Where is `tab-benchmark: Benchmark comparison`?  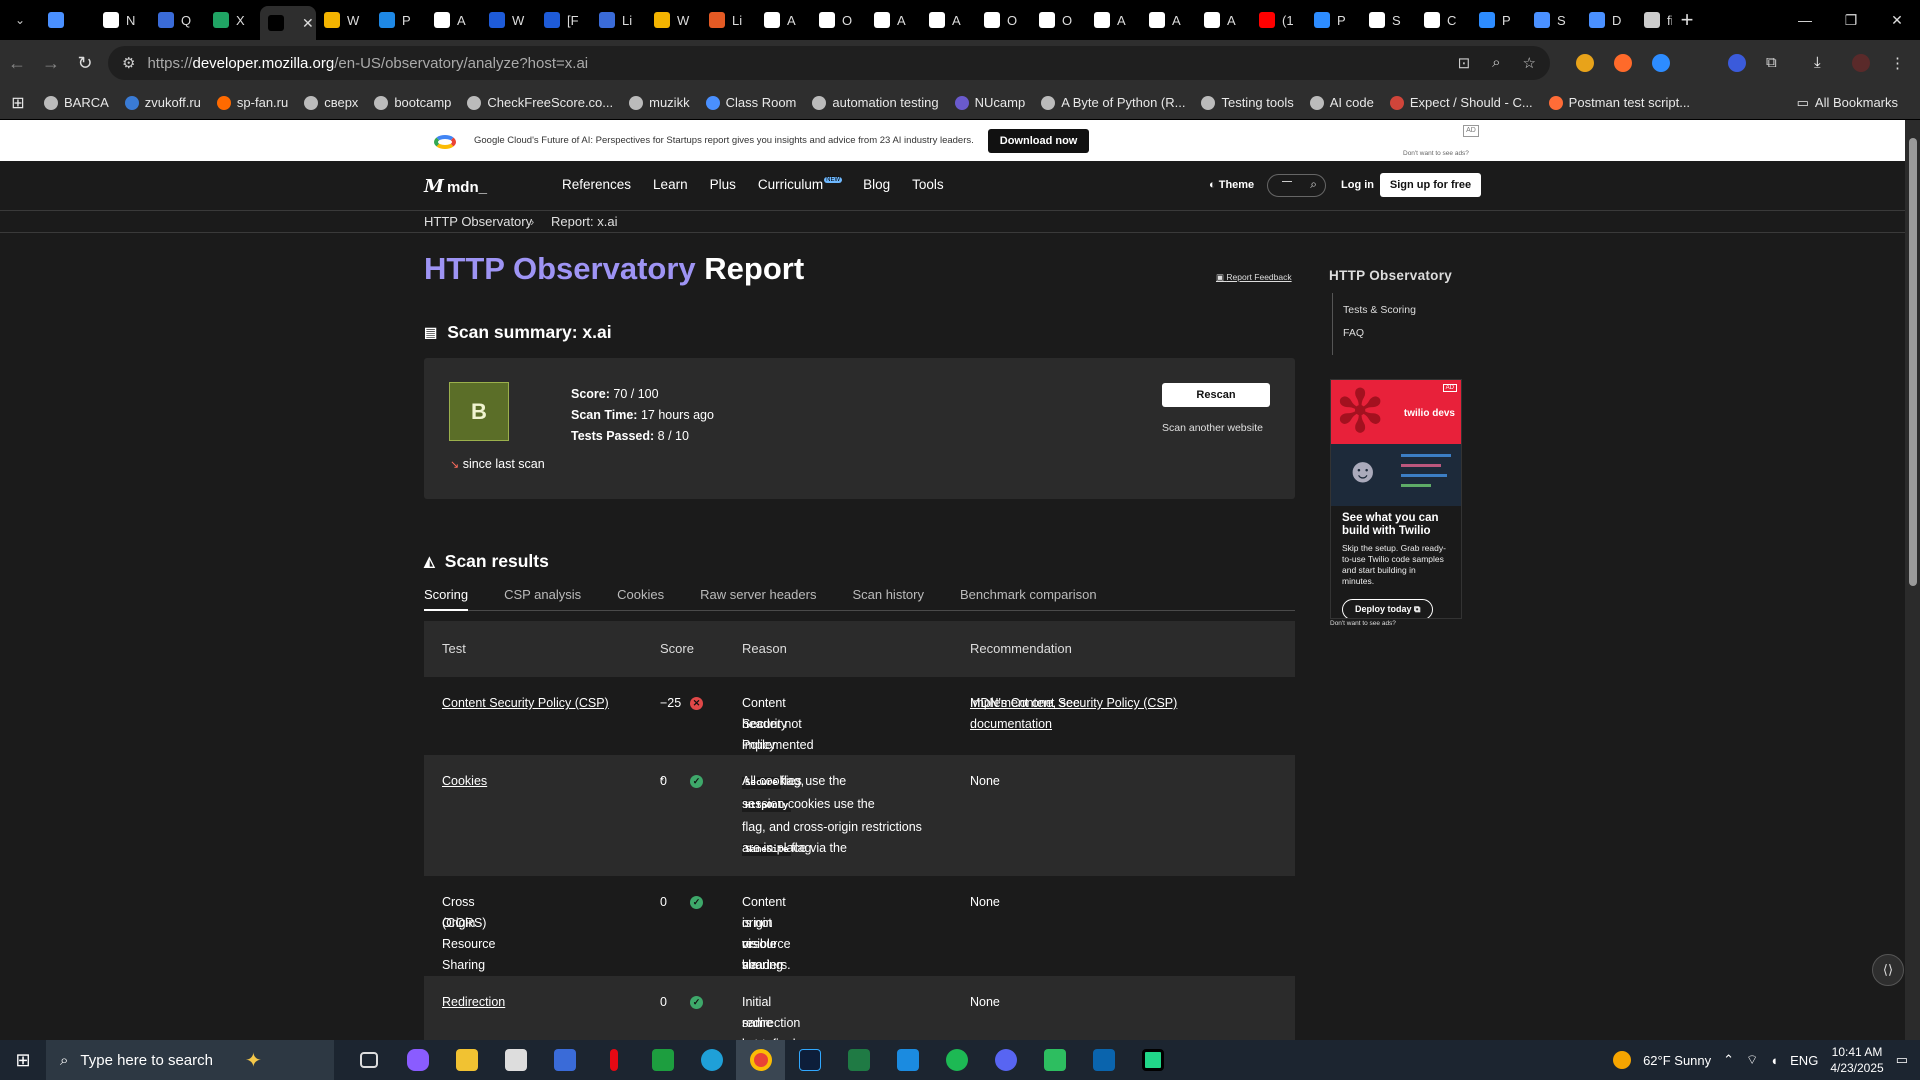
tab-benchmark: Benchmark comparison is located at coordinates (1028, 598).